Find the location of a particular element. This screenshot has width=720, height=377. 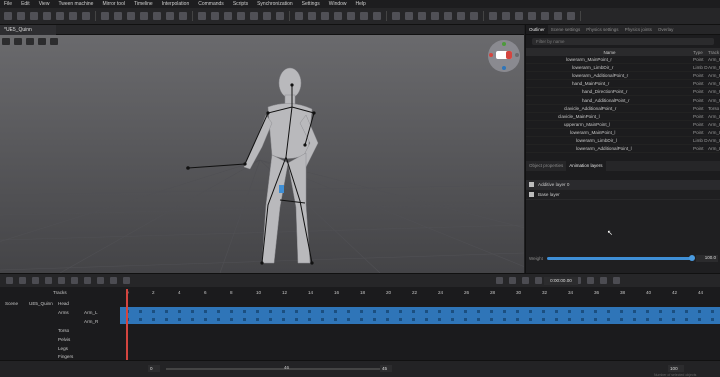

delete-icon is located at coordinates (616, 280).